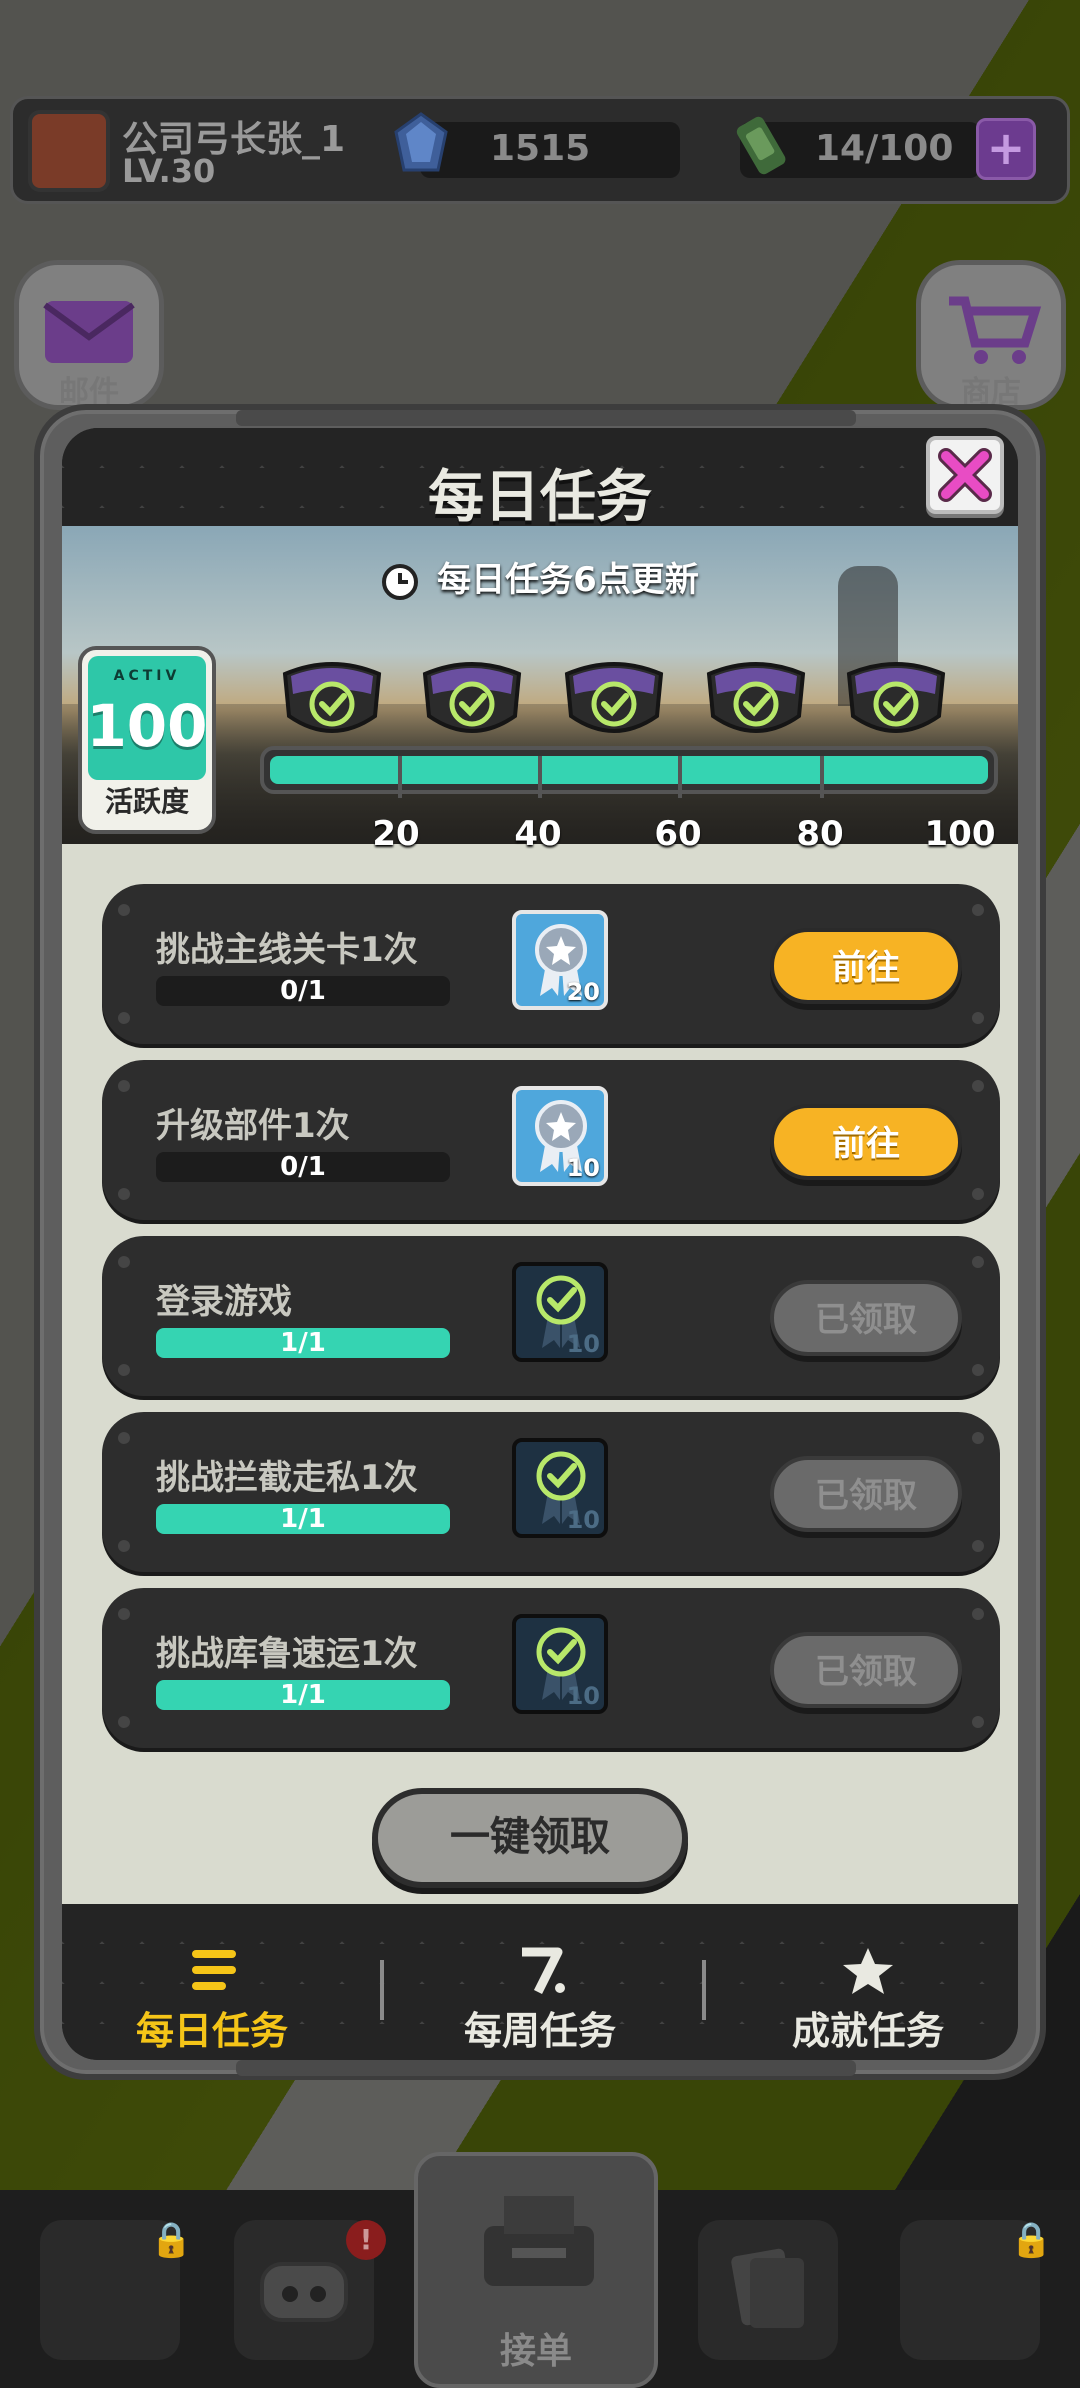 Image resolution: width=1080 pixels, height=2388 pixels. What do you see at coordinates (761, 145) in the screenshot?
I see `energy-icon` at bounding box center [761, 145].